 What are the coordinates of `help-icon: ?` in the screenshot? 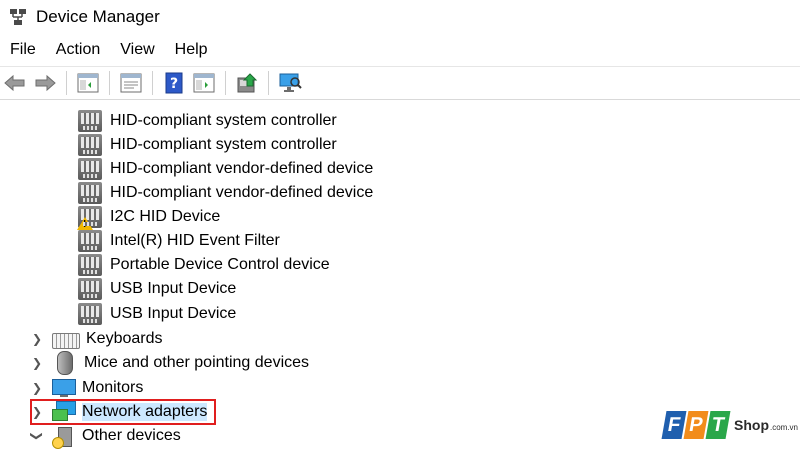 It's located at (174, 83).